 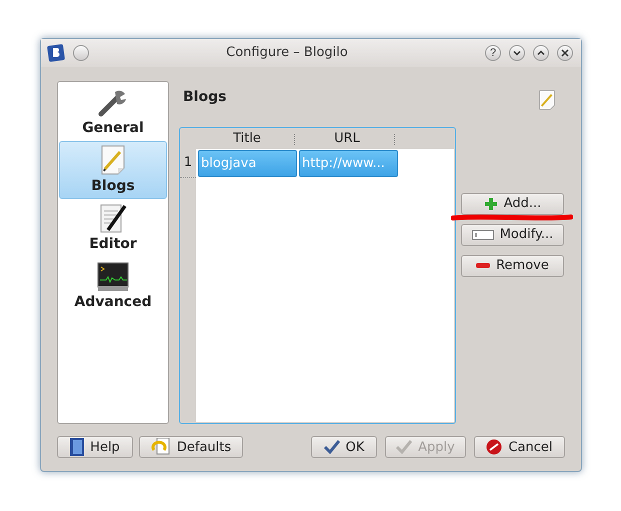 I want to click on close-button, so click(x=565, y=52).